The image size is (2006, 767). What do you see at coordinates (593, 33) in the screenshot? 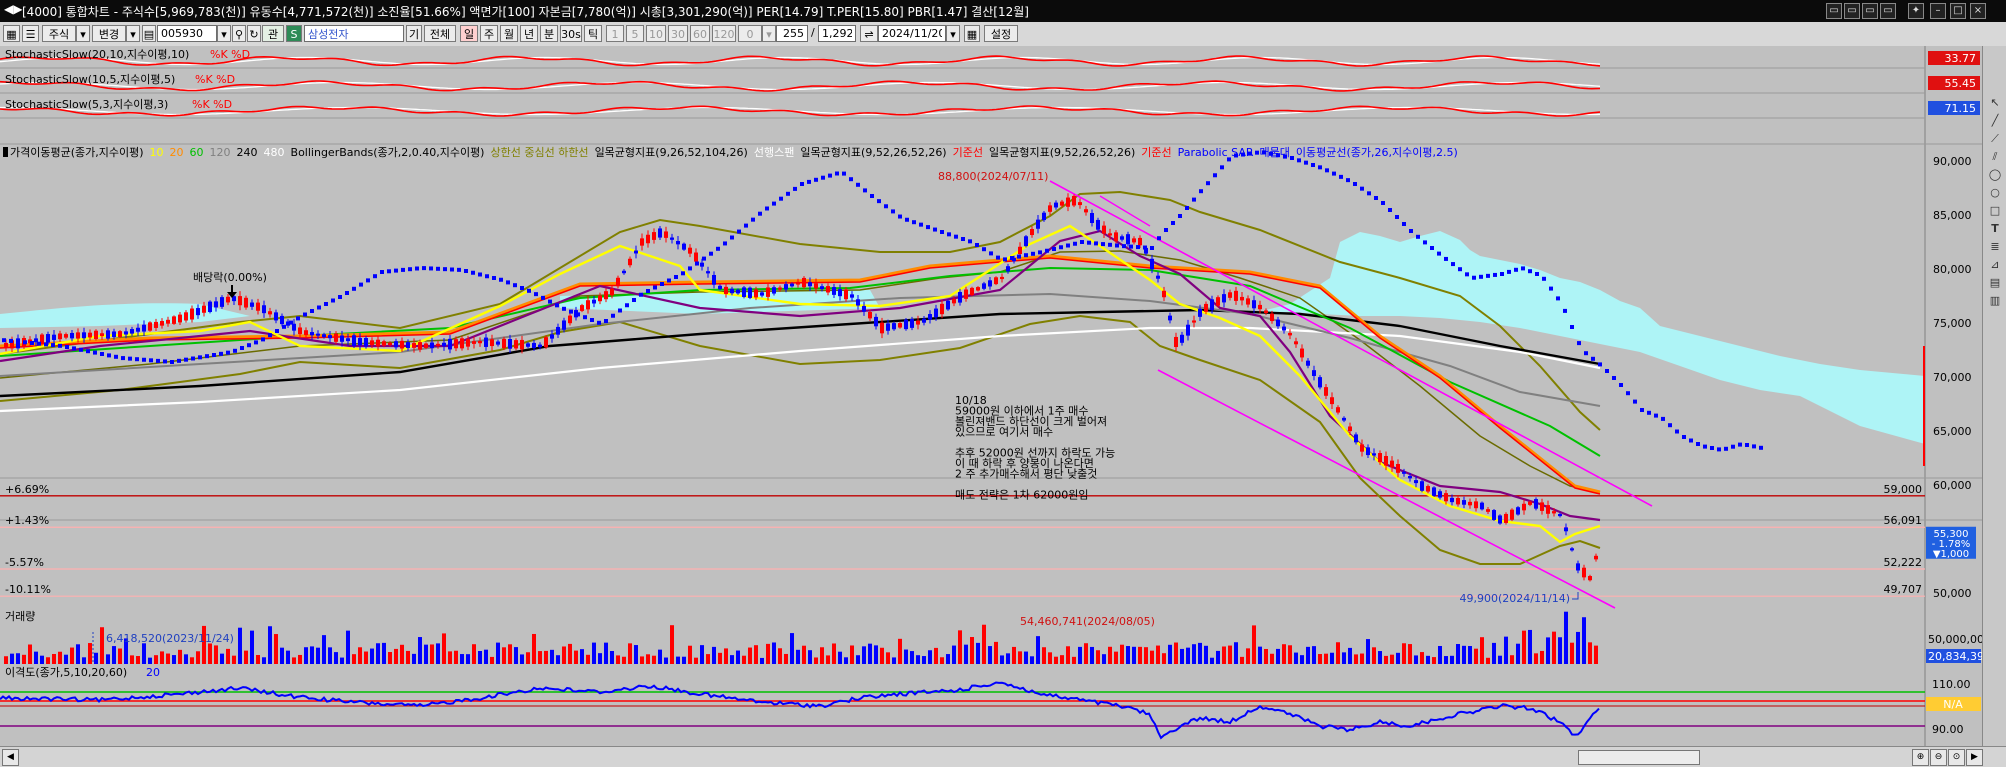
I see `period-tick-button: 틱` at bounding box center [593, 33].